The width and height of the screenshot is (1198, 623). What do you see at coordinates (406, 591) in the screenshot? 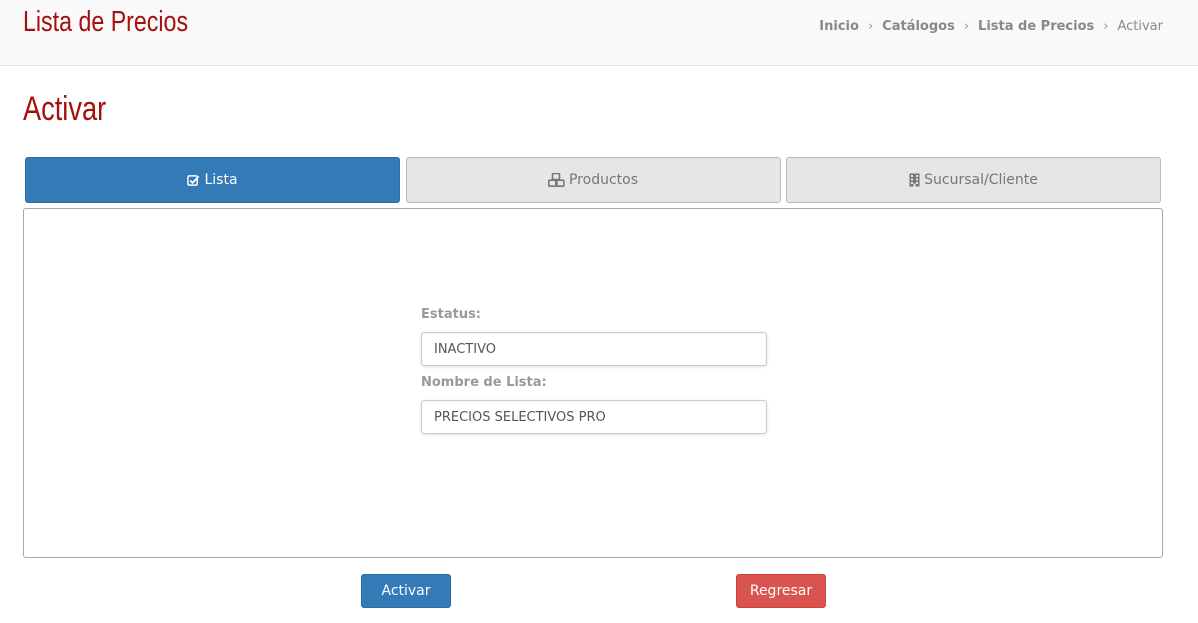
I see `activar-button: Activar` at bounding box center [406, 591].